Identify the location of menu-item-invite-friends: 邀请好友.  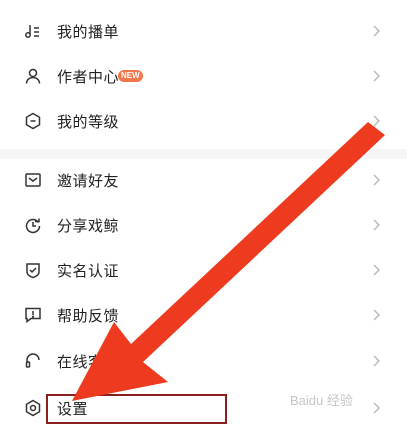
(203, 180).